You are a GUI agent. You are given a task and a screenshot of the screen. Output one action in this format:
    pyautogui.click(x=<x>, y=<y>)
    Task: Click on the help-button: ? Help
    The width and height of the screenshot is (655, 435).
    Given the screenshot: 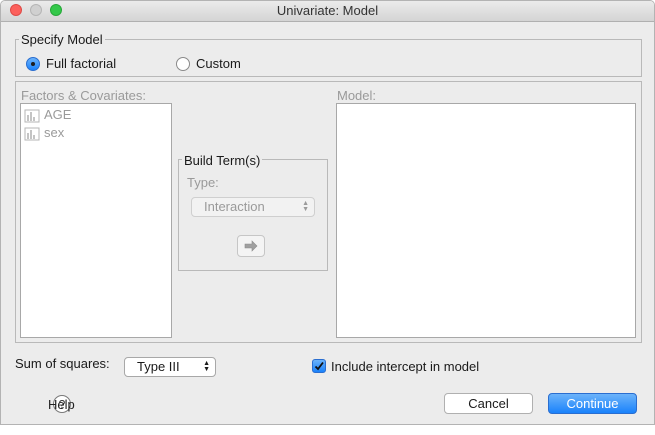 What is the action you would take?
    pyautogui.click(x=64, y=404)
    